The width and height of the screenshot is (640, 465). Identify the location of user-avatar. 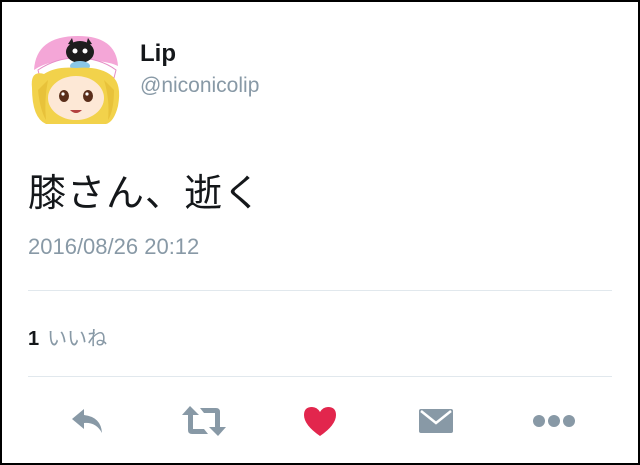
(75, 77).